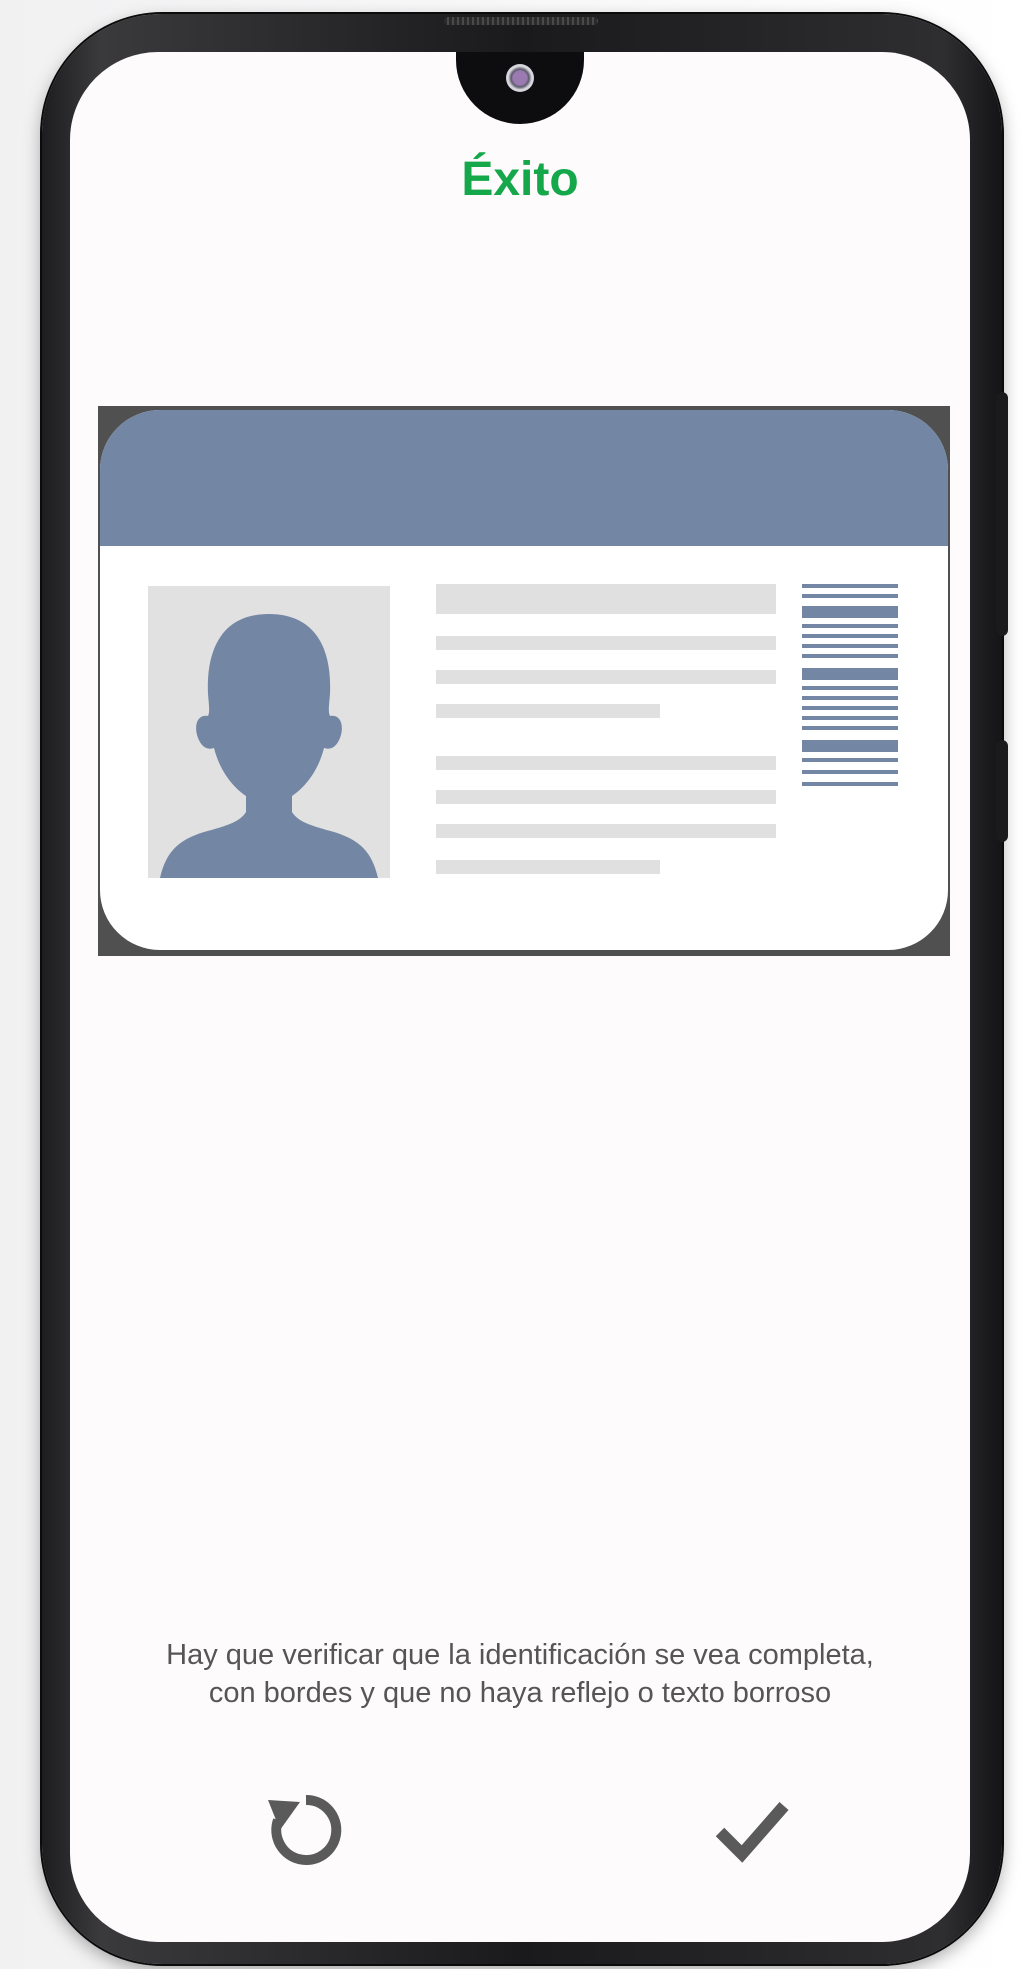  Describe the element at coordinates (521, 21) in the screenshot. I see `earpiece-speaker` at that location.